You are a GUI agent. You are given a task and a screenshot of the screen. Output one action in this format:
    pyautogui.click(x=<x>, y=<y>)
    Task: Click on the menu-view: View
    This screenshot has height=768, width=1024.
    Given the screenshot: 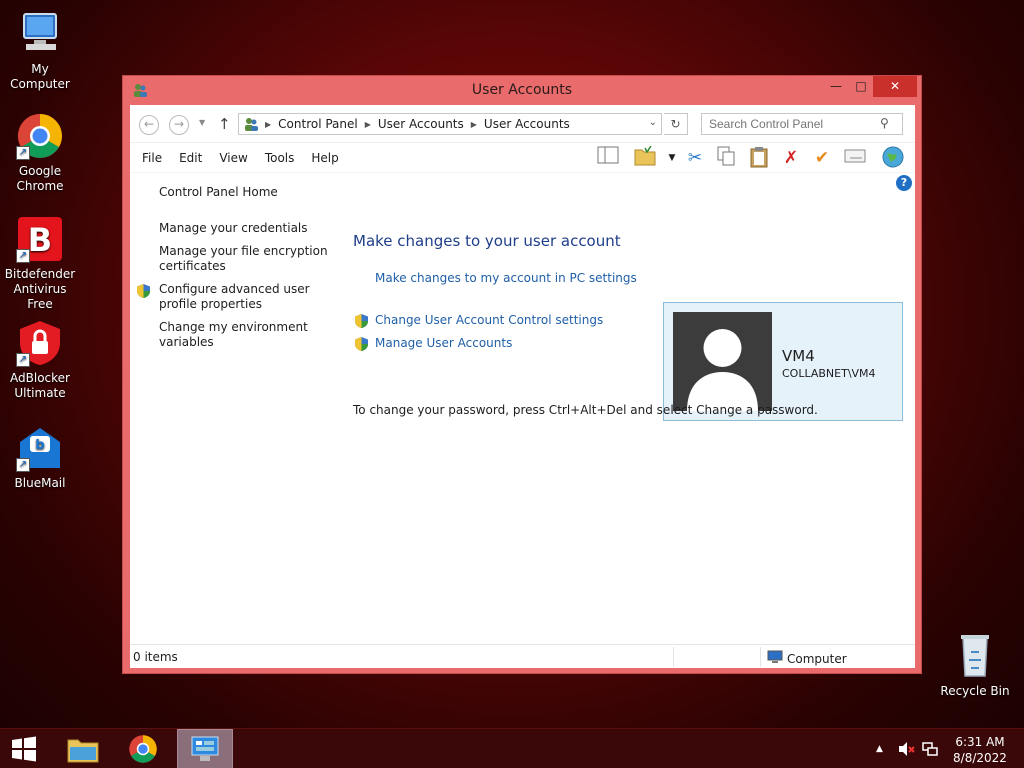 What is the action you would take?
    pyautogui.click(x=233, y=158)
    